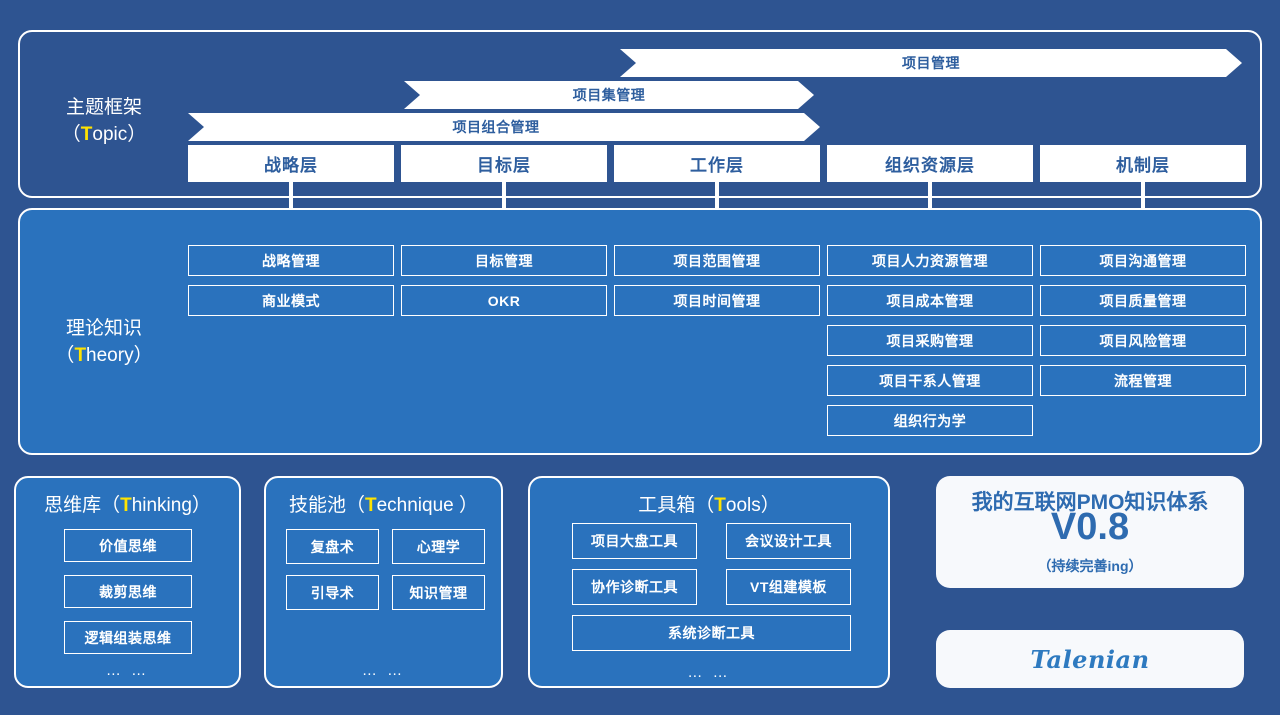 This screenshot has height=715, width=1280. I want to click on chip-label: 项目大盘工具, so click(634, 541).